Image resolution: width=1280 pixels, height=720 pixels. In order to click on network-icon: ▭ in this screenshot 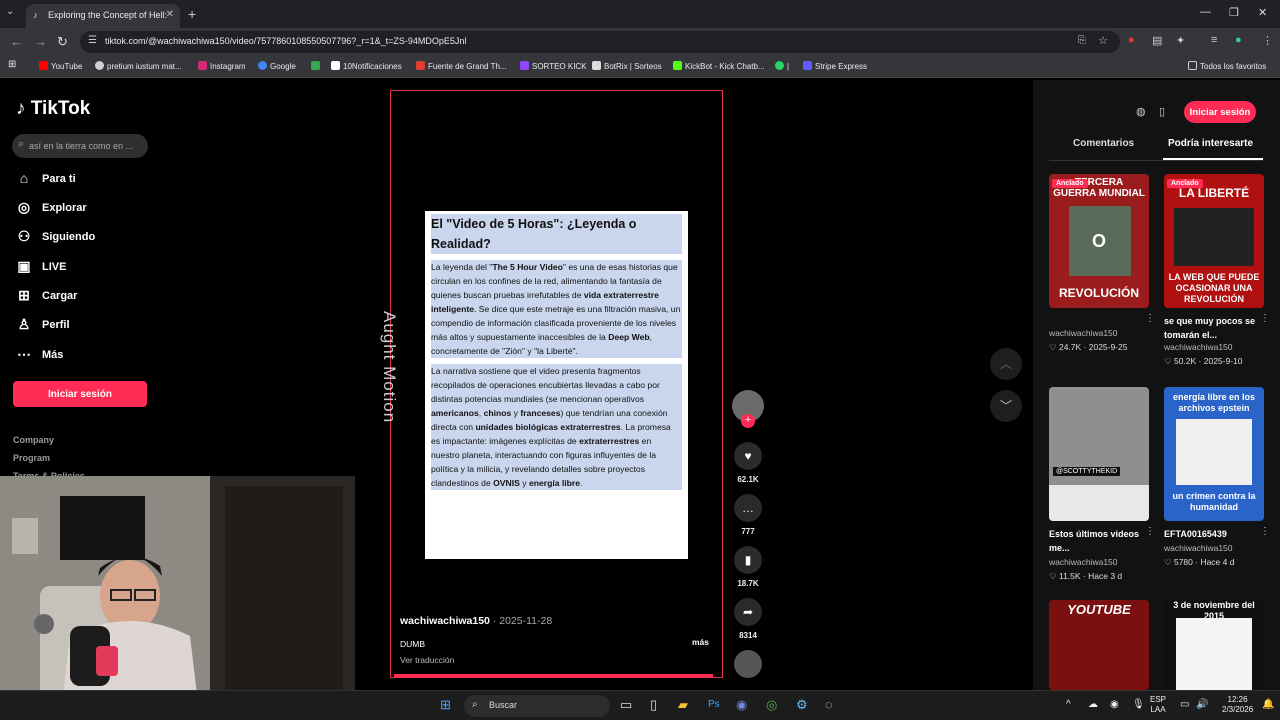, I will do `click(1184, 704)`.